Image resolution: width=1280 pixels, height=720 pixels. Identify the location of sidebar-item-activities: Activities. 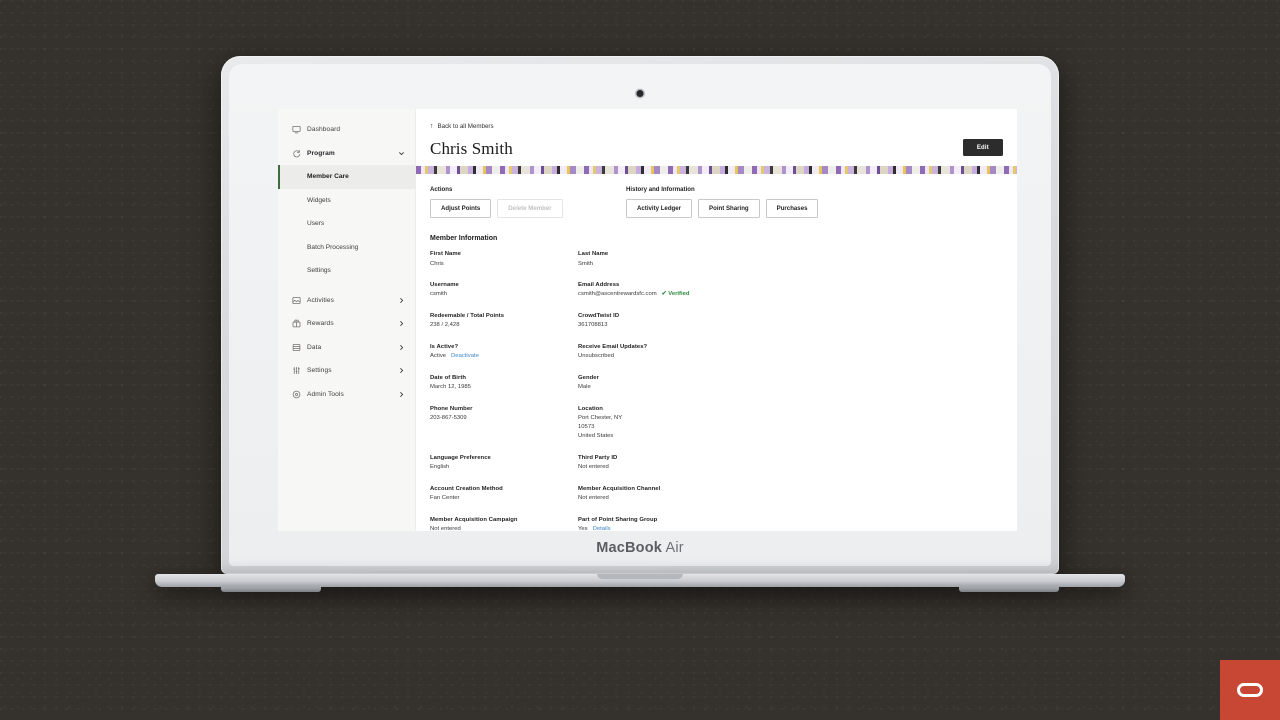
(346, 301).